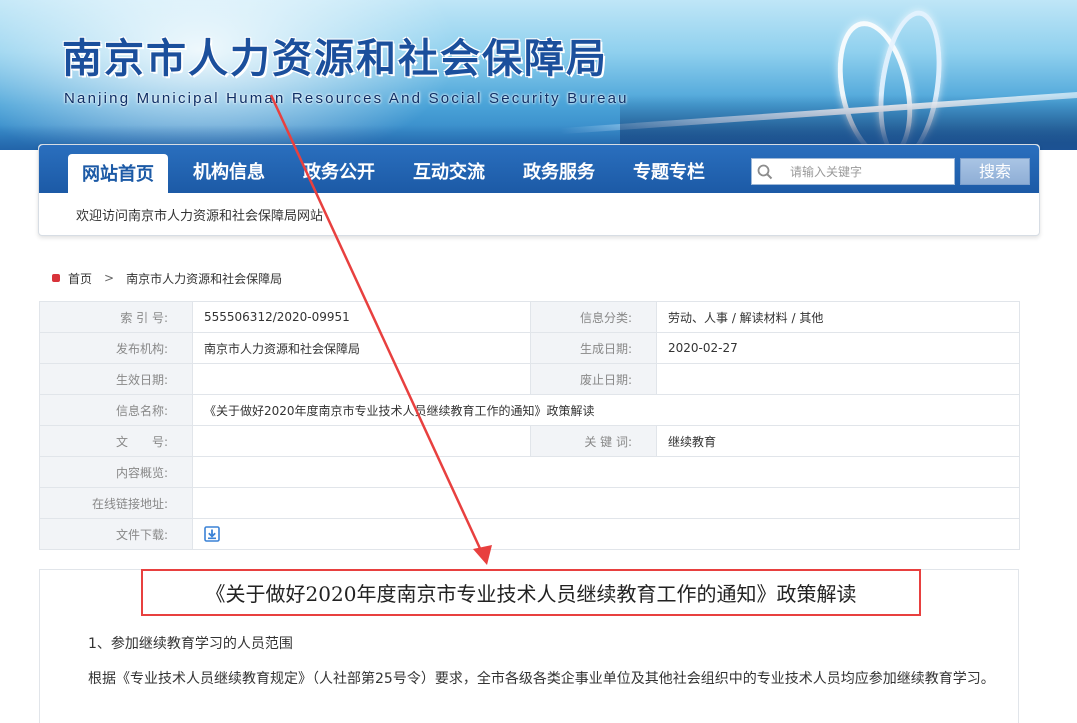 The height and width of the screenshot is (723, 1077). Describe the element at coordinates (361, 441) in the screenshot. I see `document-number-value` at that location.